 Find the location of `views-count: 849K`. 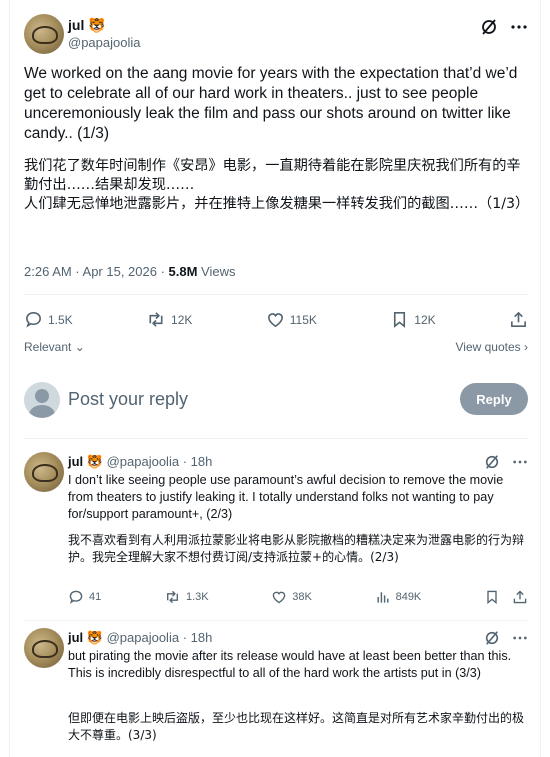

views-count: 849K is located at coordinates (408, 597).